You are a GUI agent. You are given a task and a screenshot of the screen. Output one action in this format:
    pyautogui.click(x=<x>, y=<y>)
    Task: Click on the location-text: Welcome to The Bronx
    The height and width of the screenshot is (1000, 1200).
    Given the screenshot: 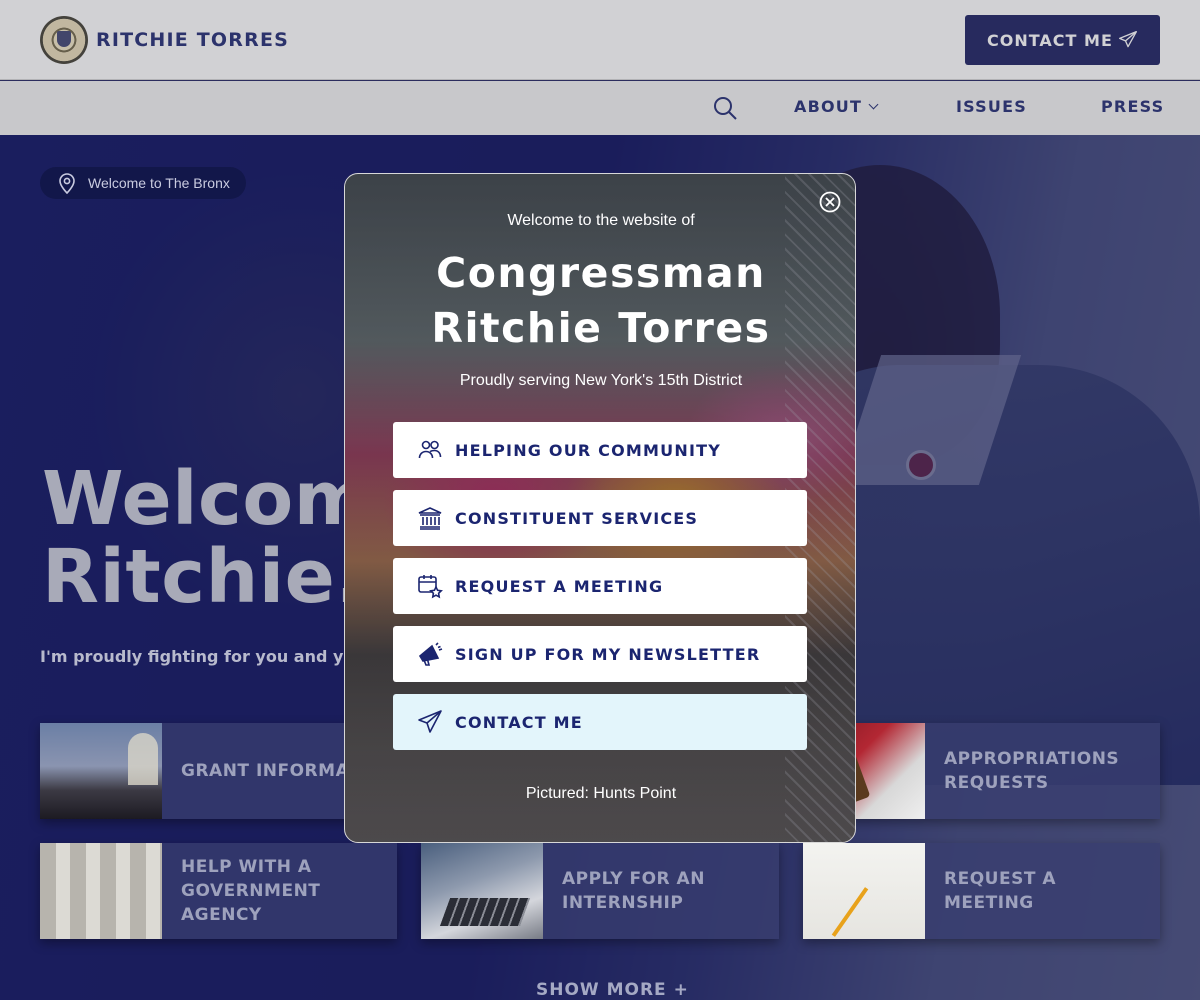 What is the action you would take?
    pyautogui.click(x=159, y=183)
    